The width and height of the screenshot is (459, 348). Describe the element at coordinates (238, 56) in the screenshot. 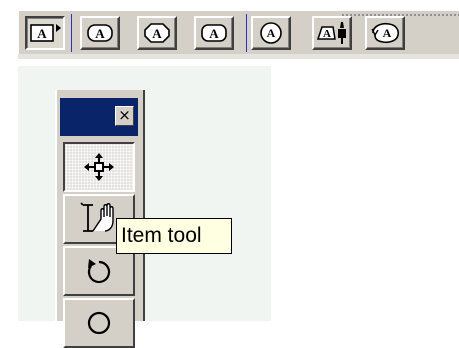

I see `toolbar-bottom-edge` at that location.